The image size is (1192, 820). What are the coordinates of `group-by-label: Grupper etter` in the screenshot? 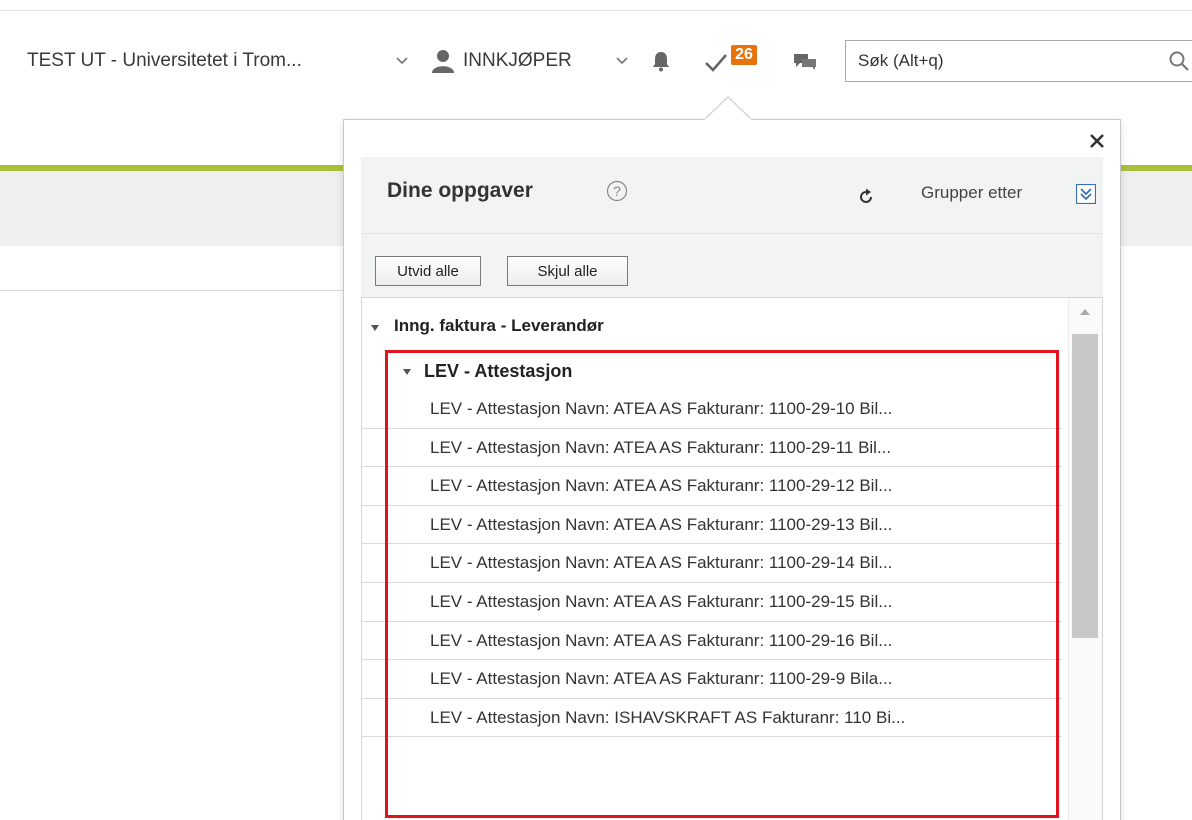 It's located at (971, 193).